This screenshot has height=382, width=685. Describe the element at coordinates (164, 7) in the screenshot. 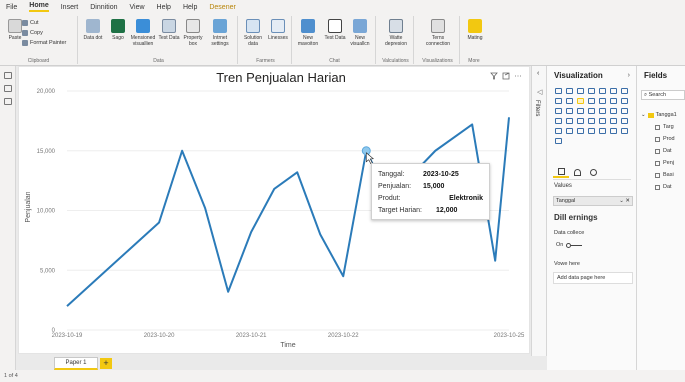

I see `menu-help: Help` at that location.